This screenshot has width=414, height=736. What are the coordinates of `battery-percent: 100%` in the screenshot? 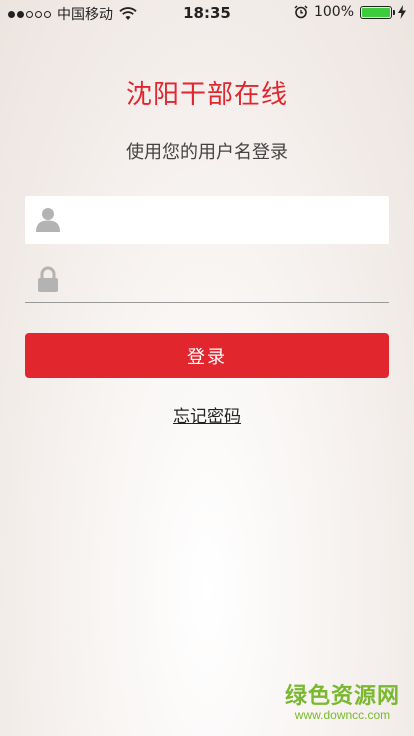 It's located at (333, 12).